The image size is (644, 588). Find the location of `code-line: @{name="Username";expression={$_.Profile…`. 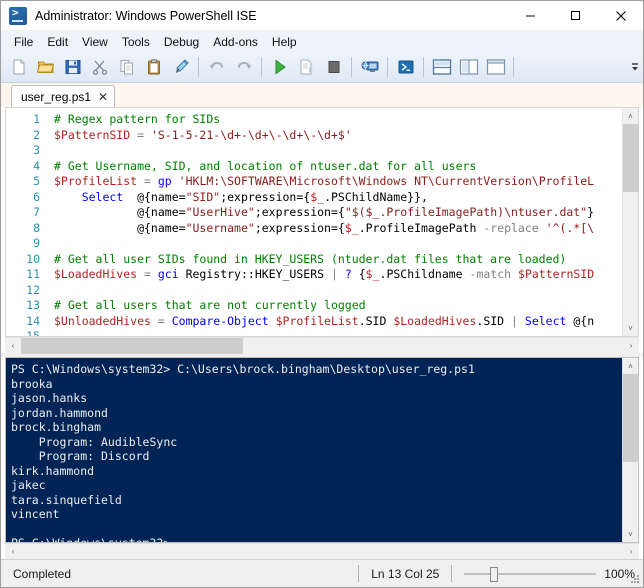

code-line: @{name="Username";expression={$_.Profile… is located at coordinates (338, 229).